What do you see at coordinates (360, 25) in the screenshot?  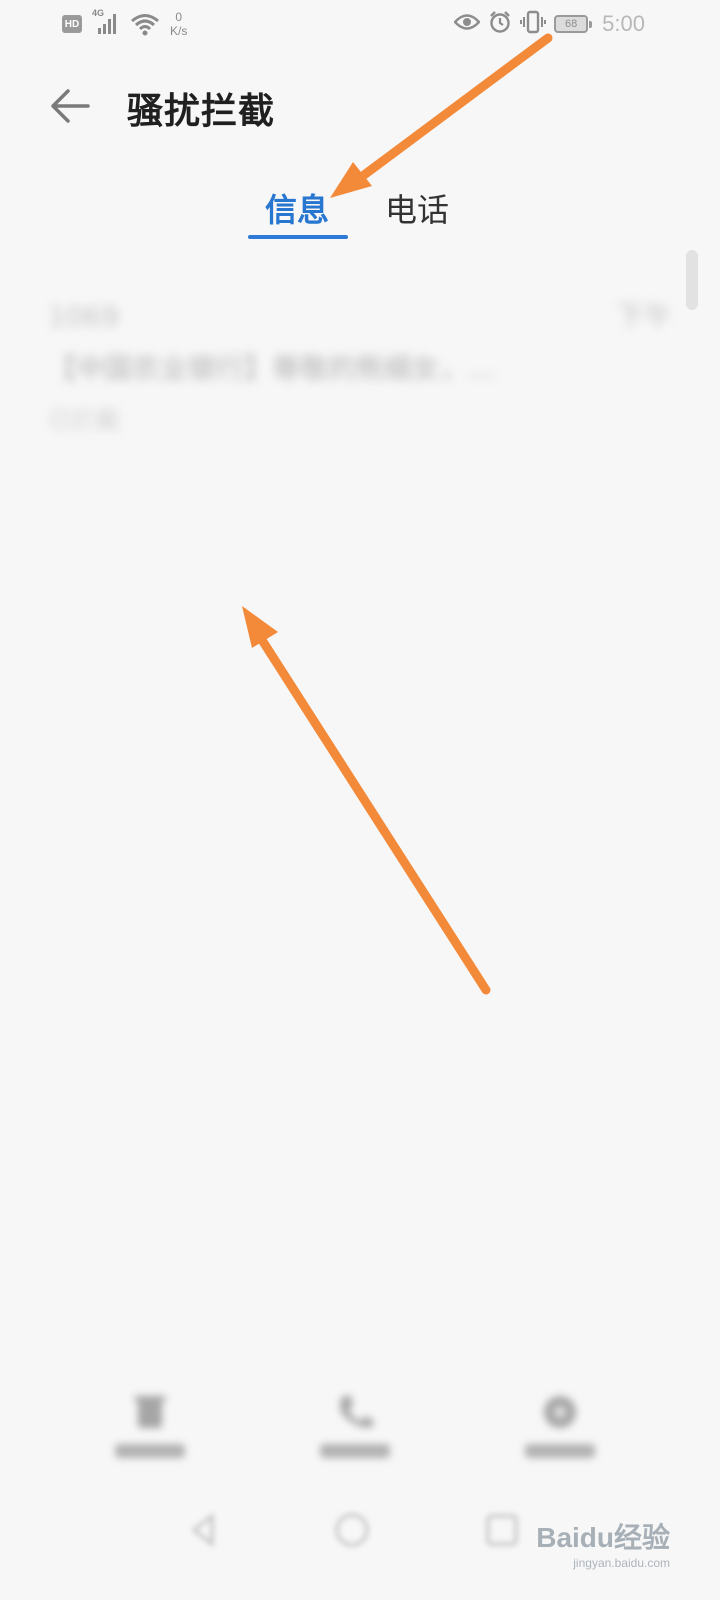 I see `status-bar: HD 4G 0 K/s 68 5:00` at bounding box center [360, 25].